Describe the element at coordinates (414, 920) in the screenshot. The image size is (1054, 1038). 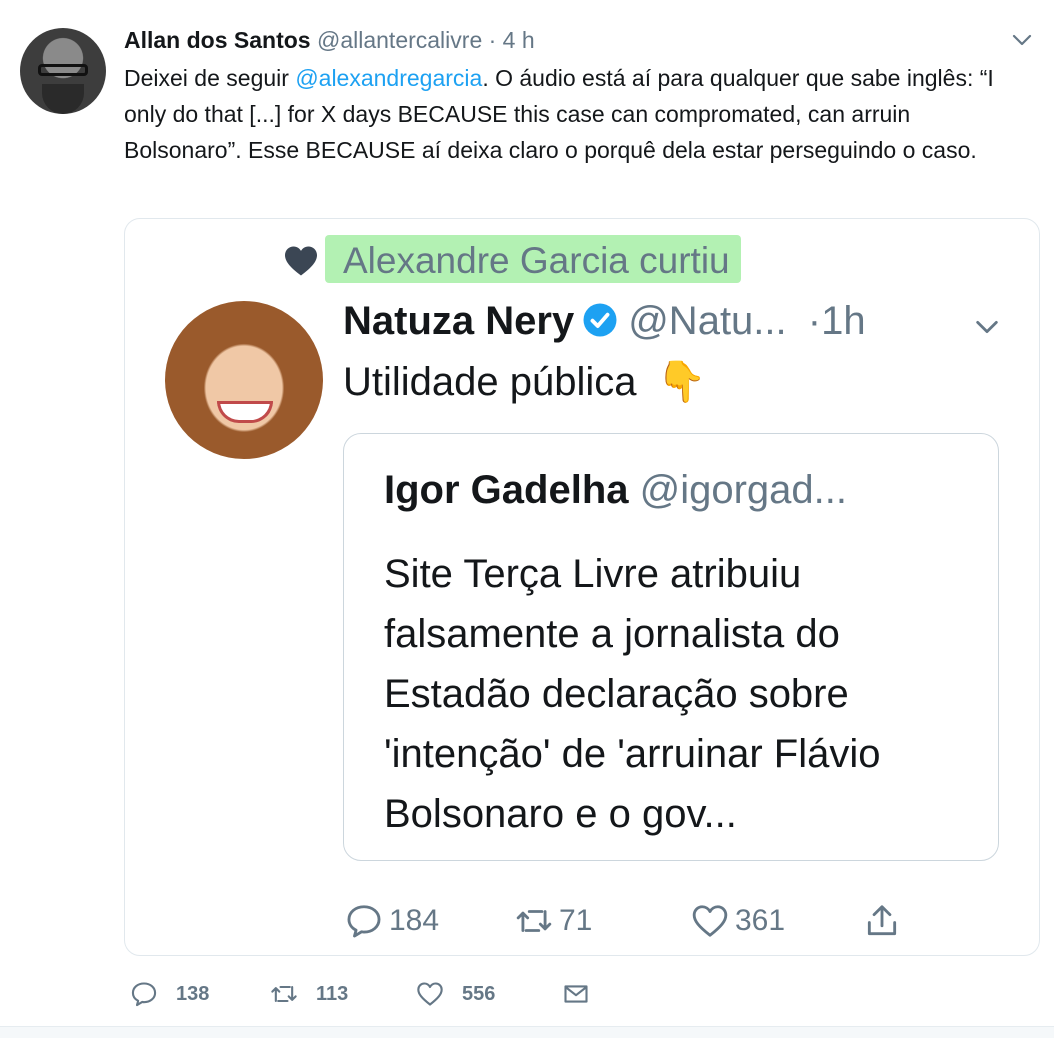
I see `embedded-reply-count: 184` at that location.